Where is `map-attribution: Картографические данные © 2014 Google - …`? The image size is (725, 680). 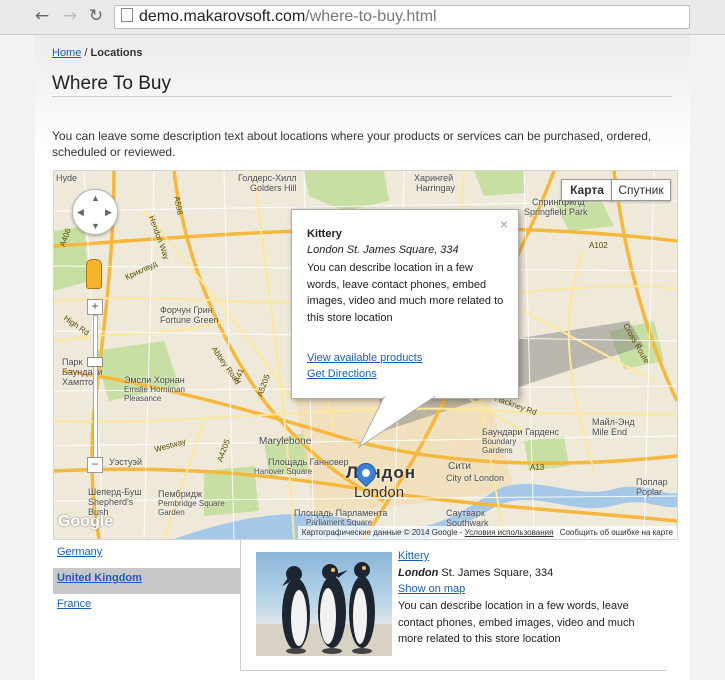 map-attribution: Картографические данные © 2014 Google - … is located at coordinates (487, 532).